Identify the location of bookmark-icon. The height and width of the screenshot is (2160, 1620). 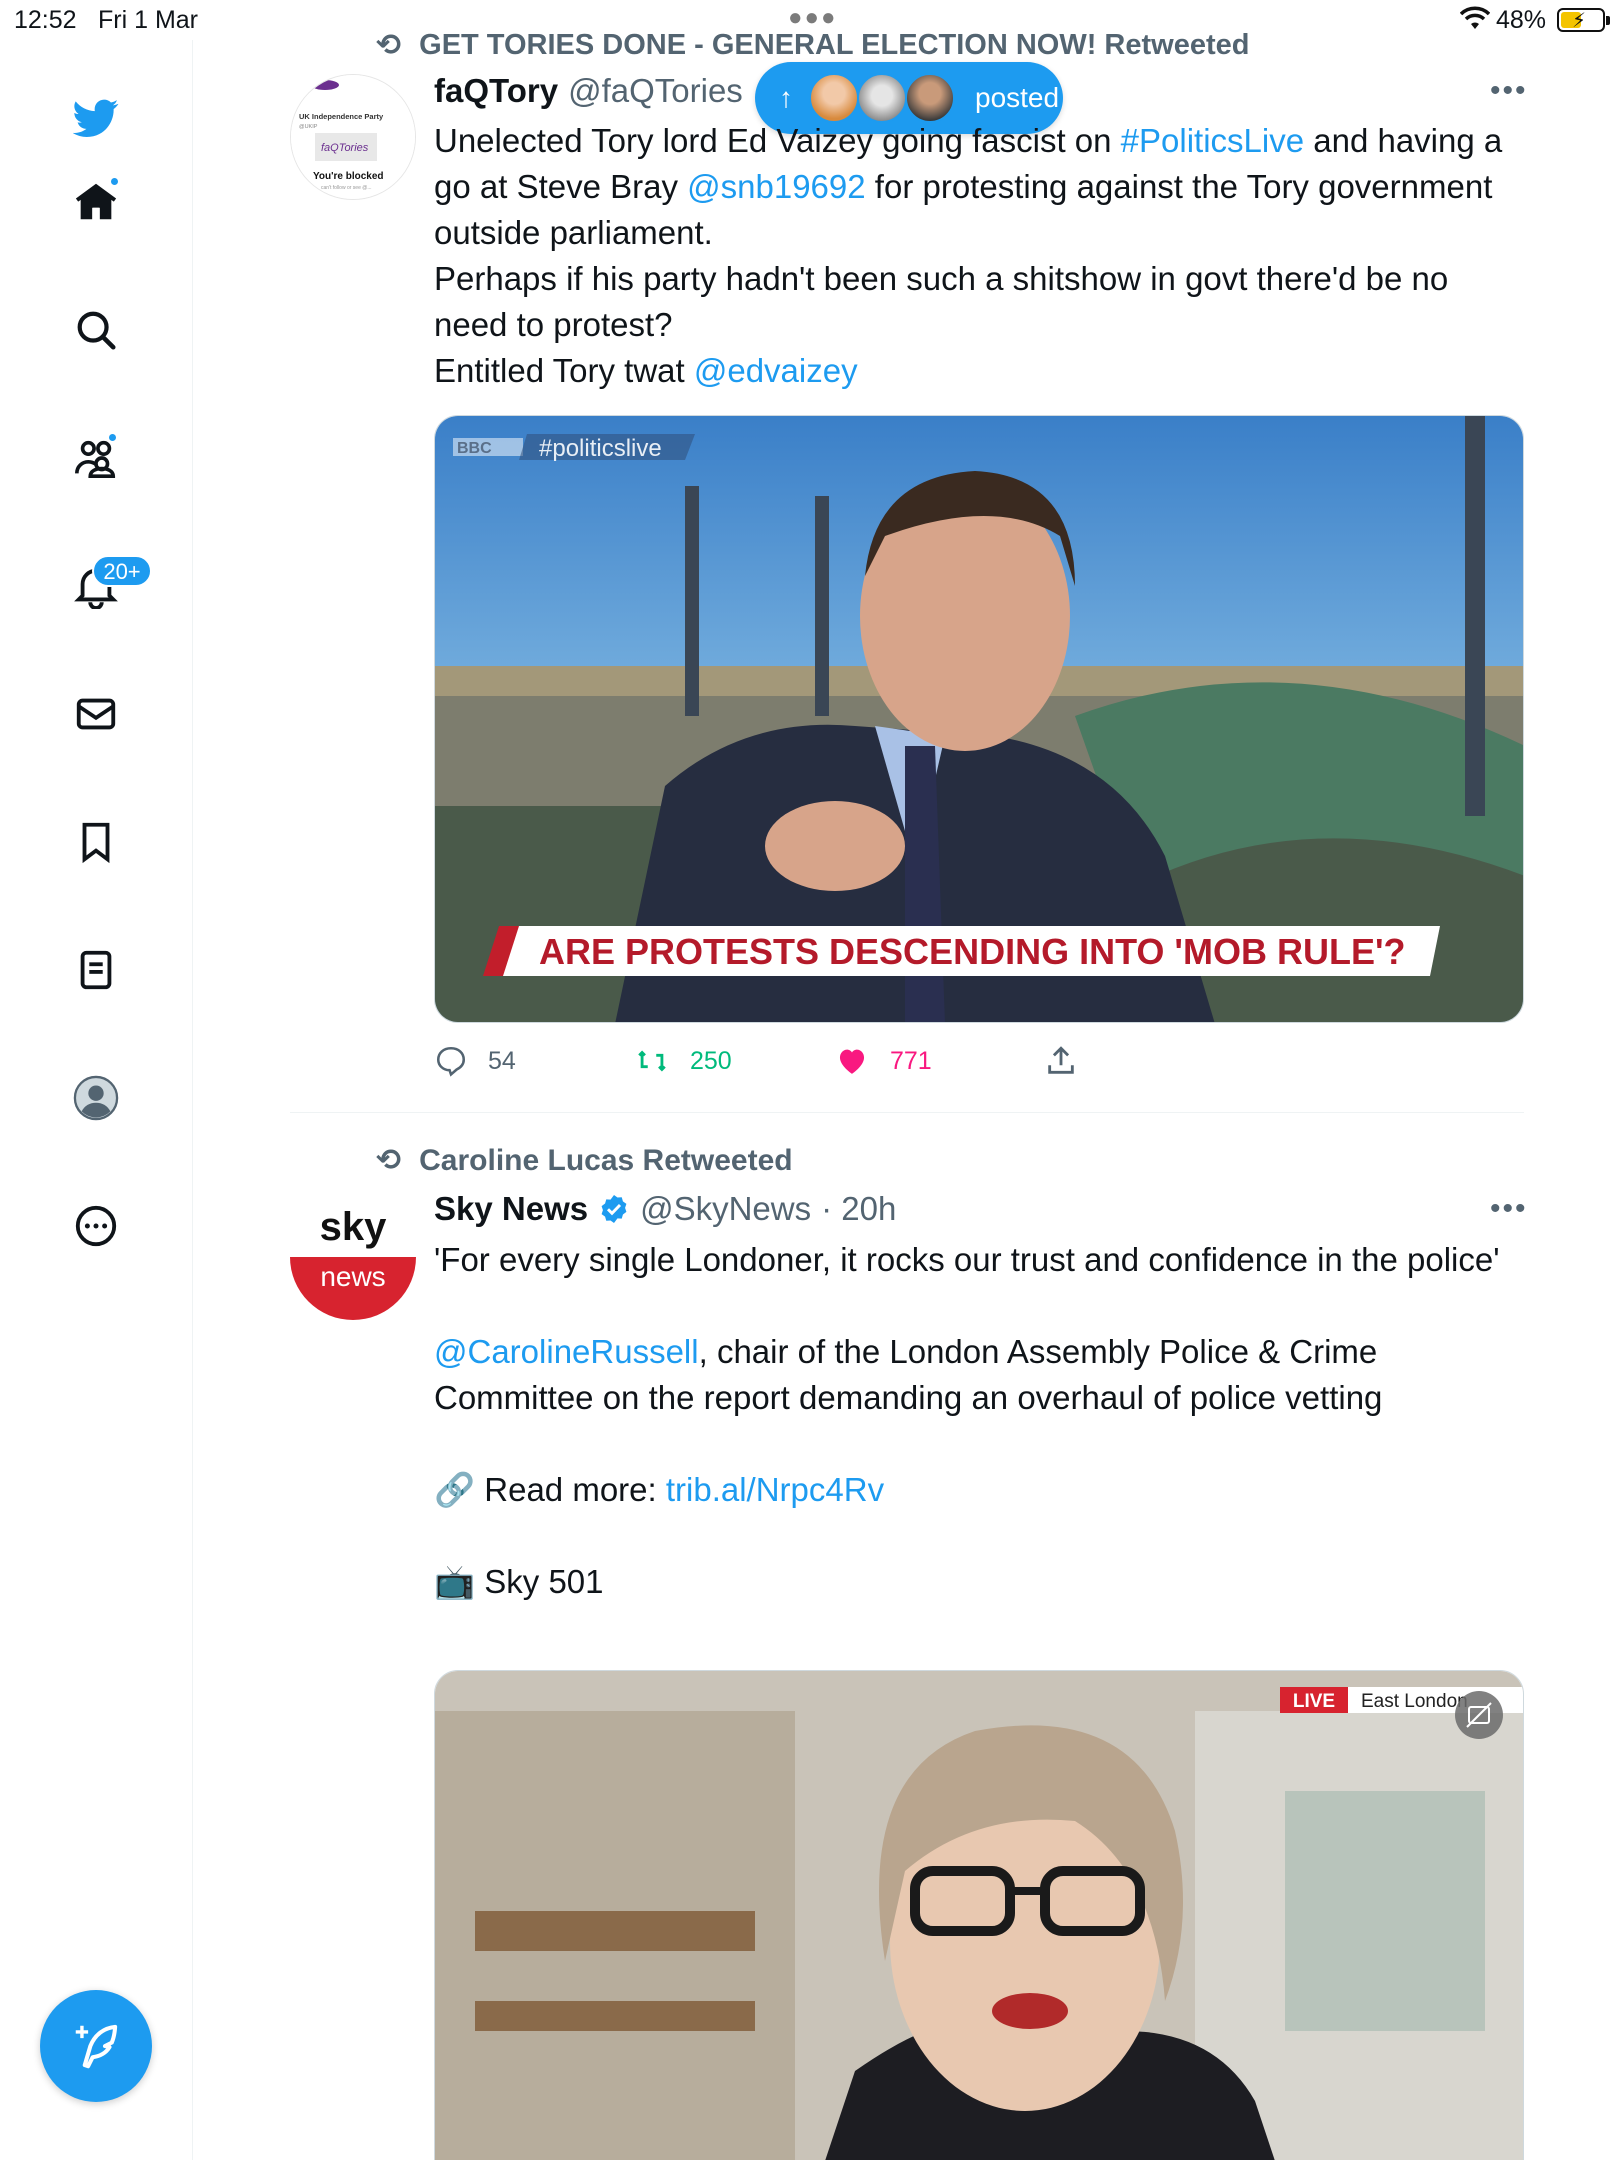
(96, 842).